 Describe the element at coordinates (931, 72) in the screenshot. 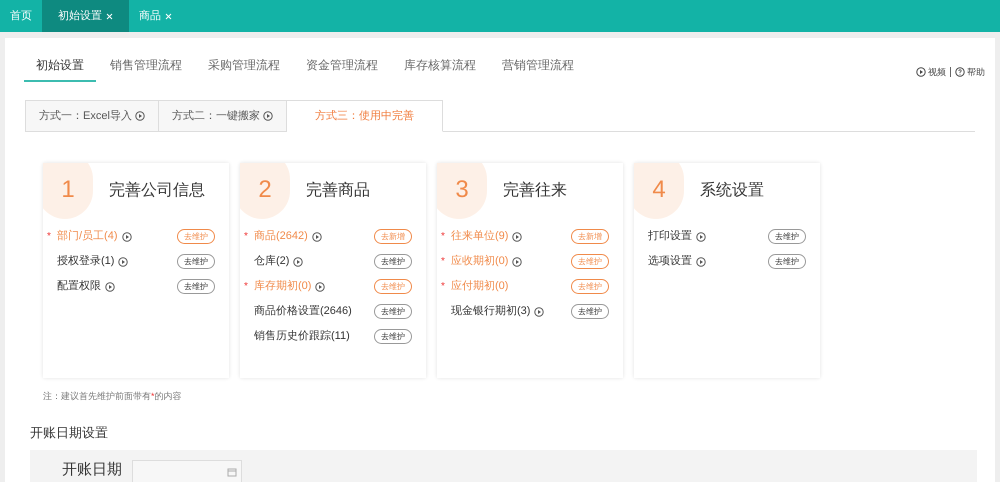

I see `help-link: 视频` at that location.